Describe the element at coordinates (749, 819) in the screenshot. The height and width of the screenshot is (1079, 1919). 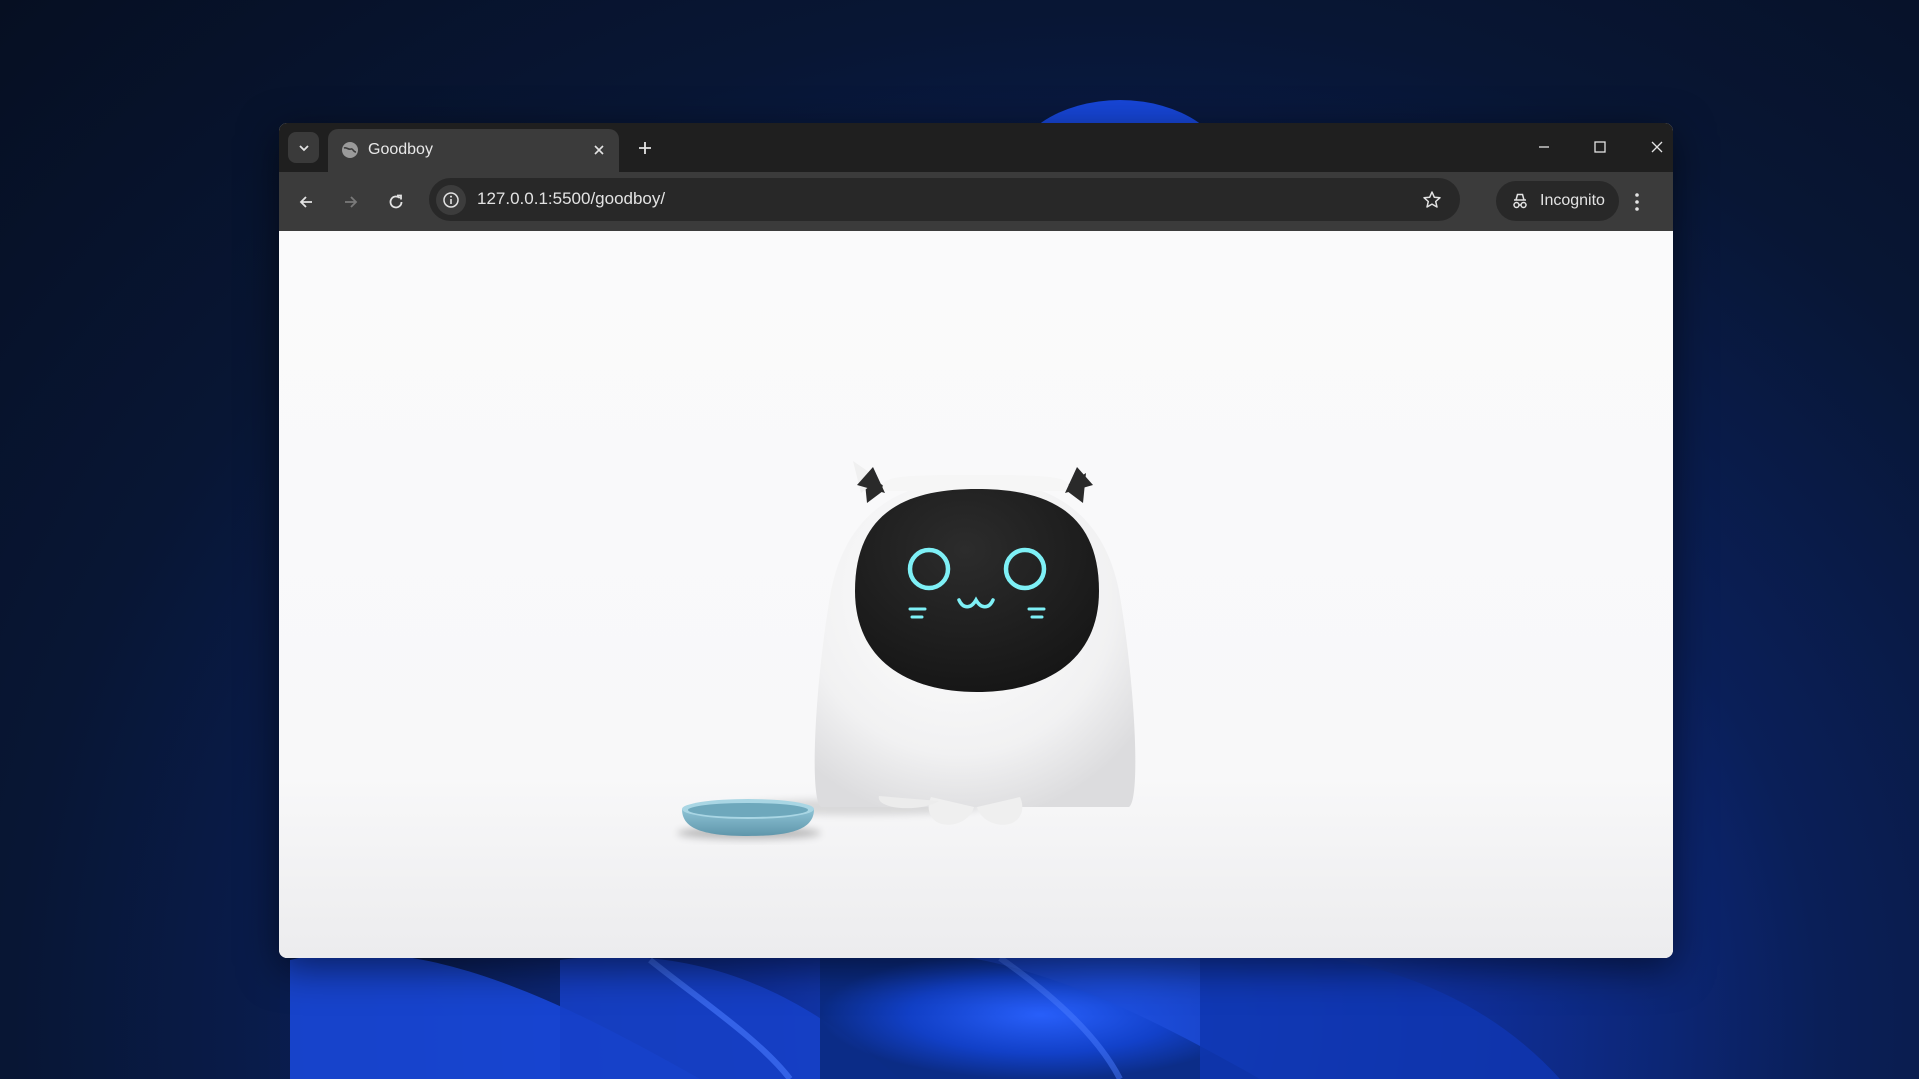
I see `food-bowl` at that location.